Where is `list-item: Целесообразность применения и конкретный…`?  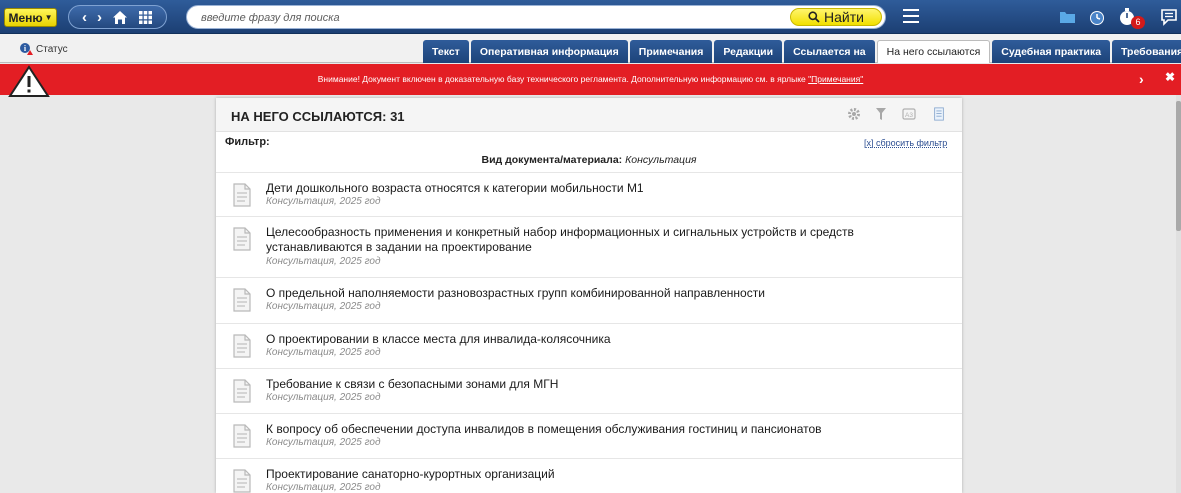
list-item: Целесообразность применения и конкретный… is located at coordinates (589, 246).